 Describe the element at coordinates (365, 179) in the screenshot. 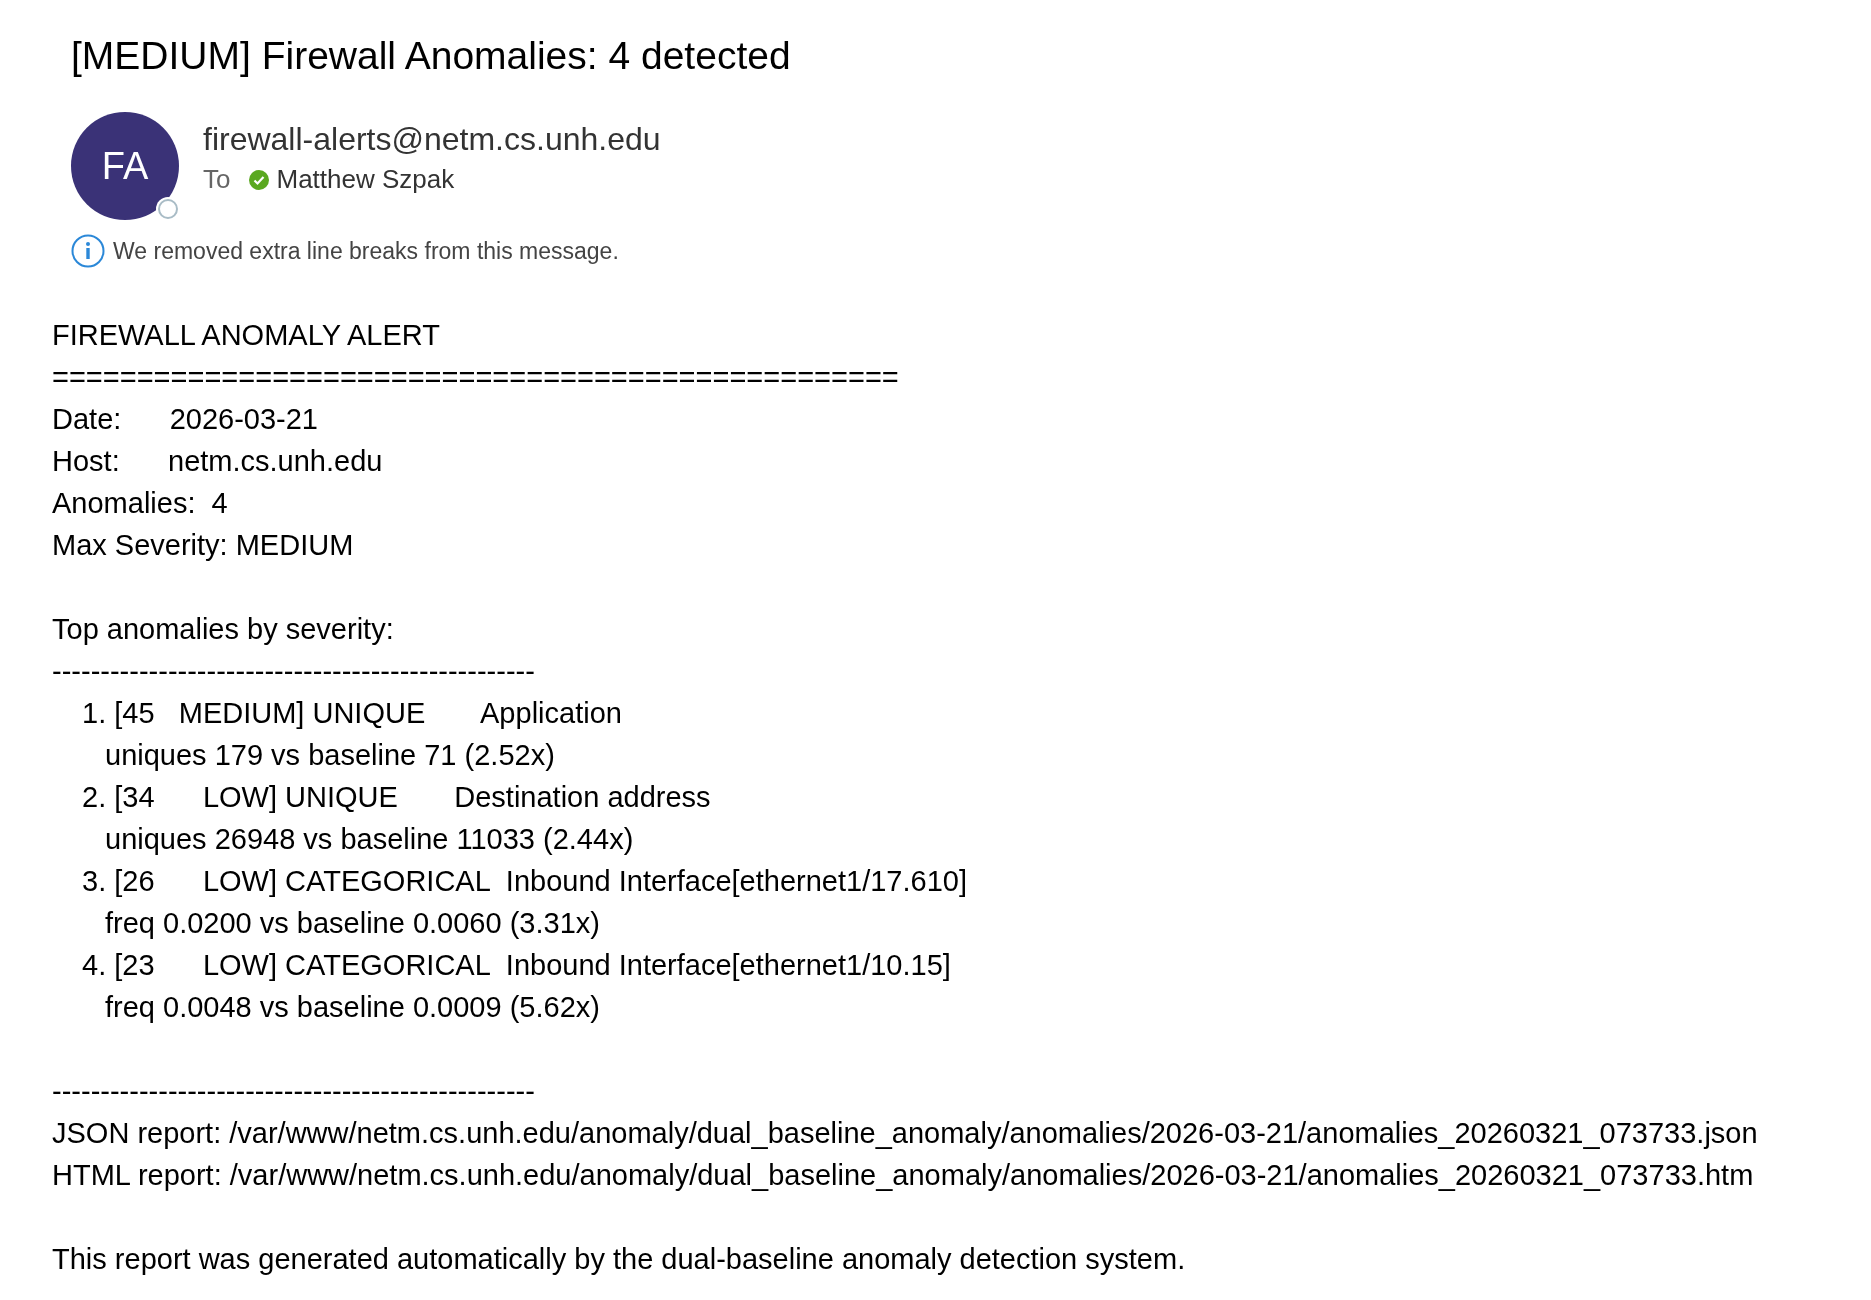

I see `recipient-name: Matthew Szpak` at that location.